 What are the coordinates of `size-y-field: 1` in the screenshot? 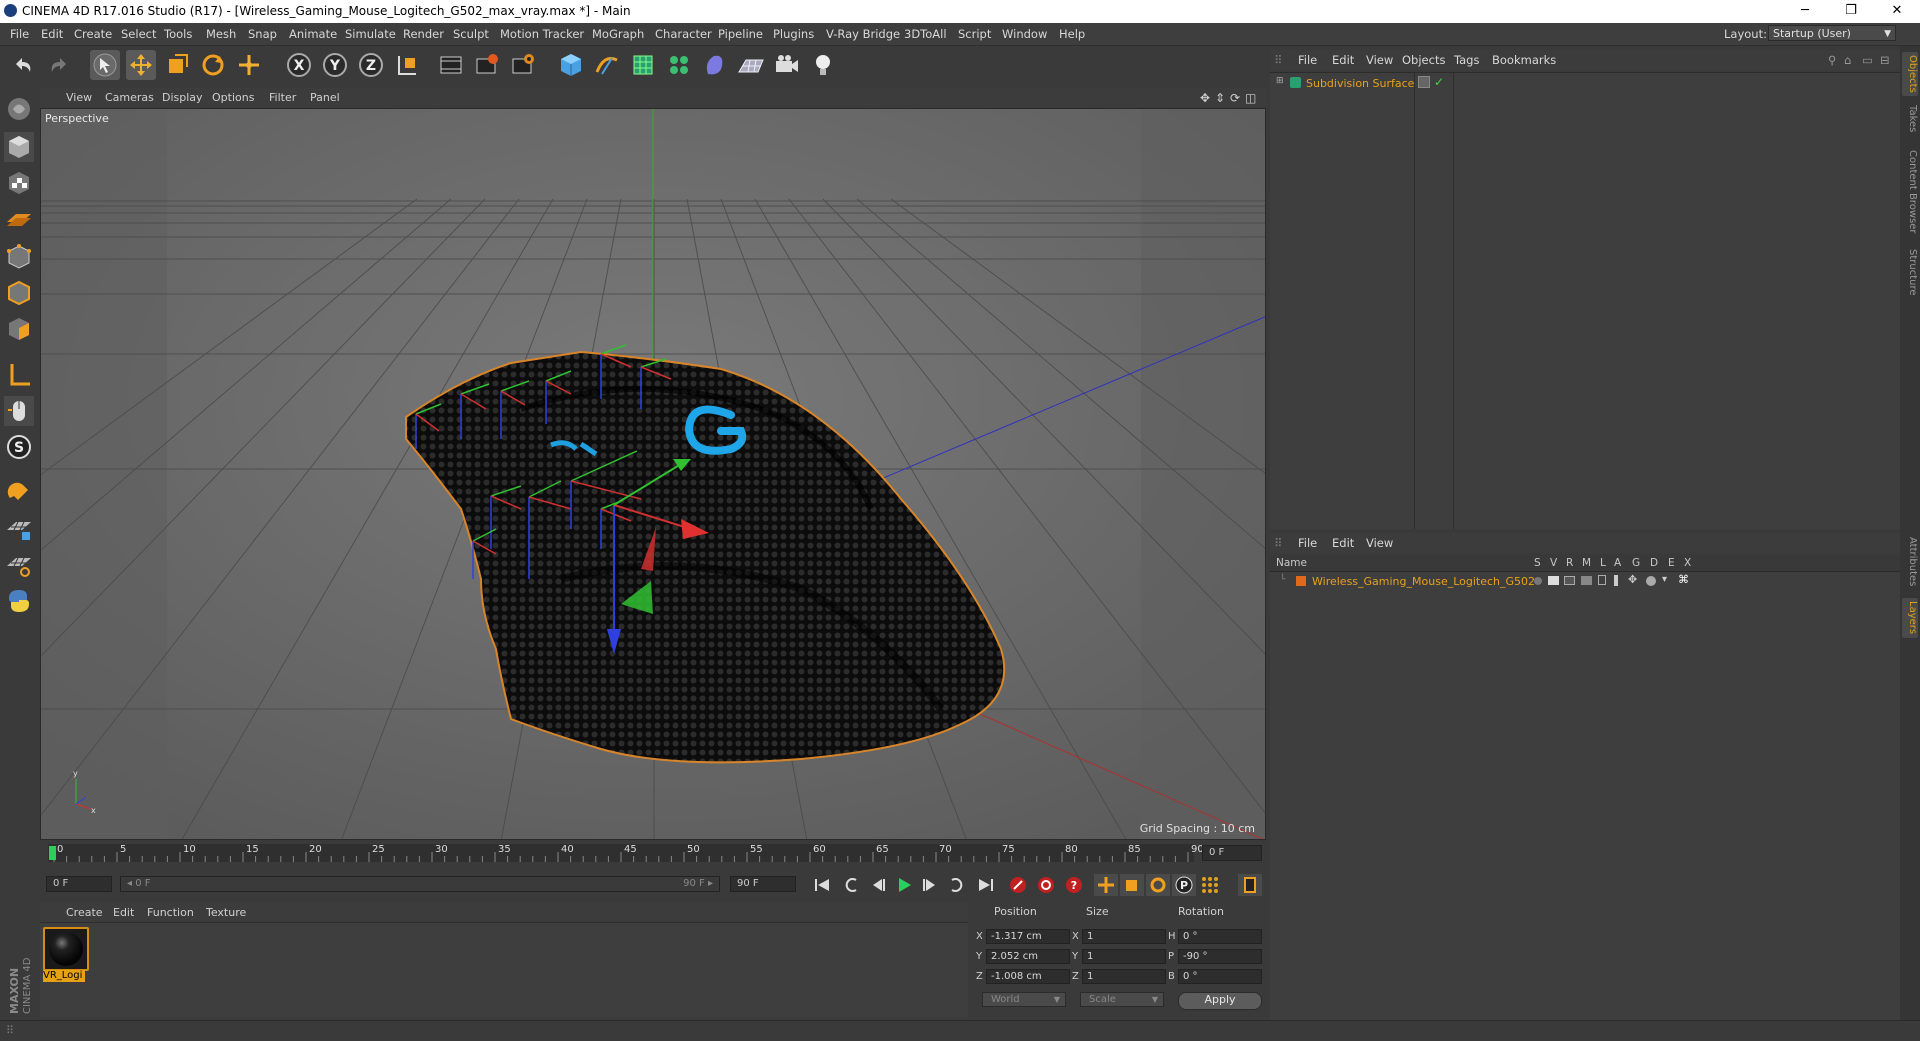 It's located at (1124, 956).